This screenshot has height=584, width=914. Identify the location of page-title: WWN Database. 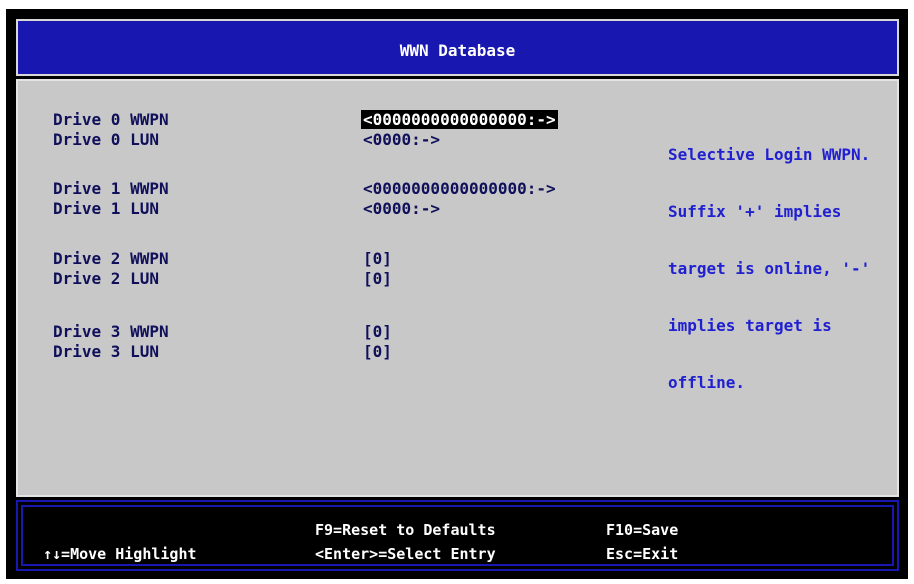
(457, 50).